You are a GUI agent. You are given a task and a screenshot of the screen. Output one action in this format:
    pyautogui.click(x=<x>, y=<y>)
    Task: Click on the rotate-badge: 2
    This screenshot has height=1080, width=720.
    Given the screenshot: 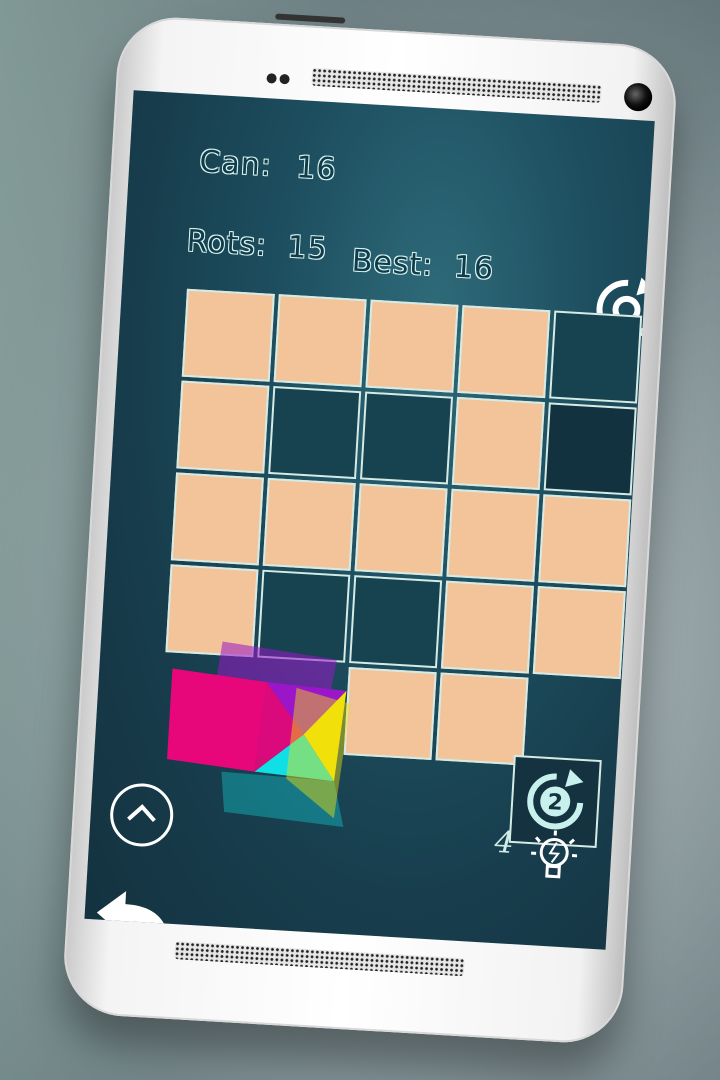 What is the action you would take?
    pyautogui.click(x=555, y=803)
    